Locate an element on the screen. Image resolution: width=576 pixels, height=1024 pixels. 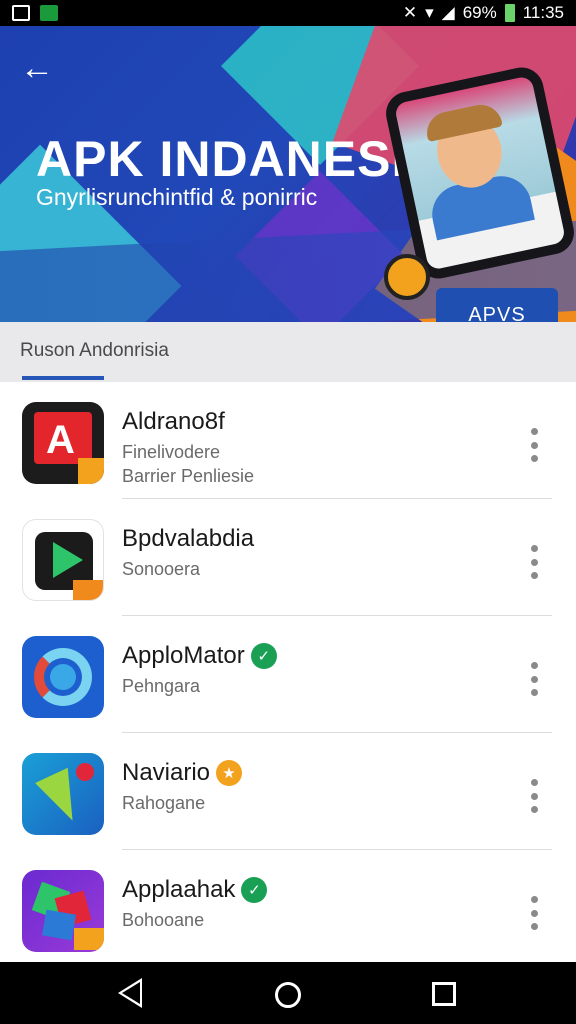
app-developer: Finelivodere is located at coordinates (171, 452).